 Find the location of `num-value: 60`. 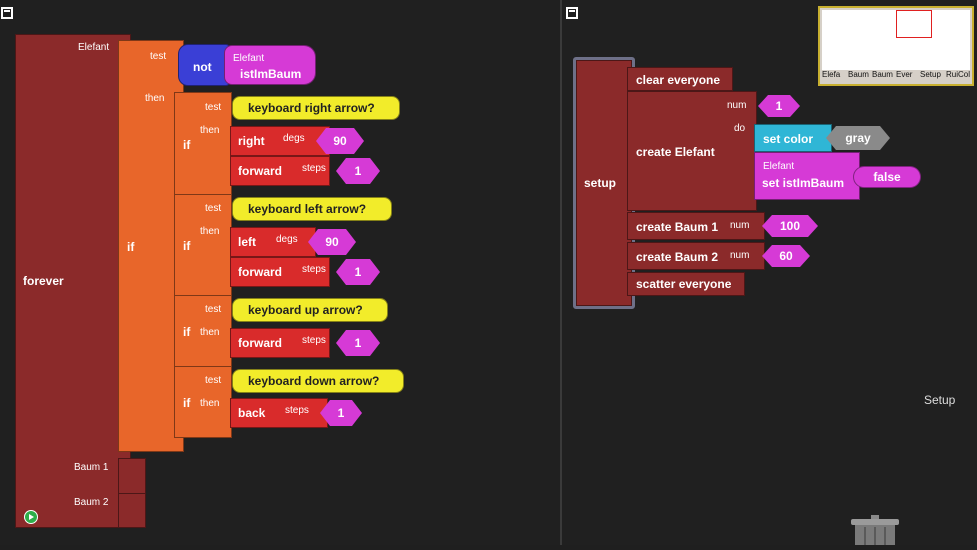

num-value: 60 is located at coordinates (786, 256).